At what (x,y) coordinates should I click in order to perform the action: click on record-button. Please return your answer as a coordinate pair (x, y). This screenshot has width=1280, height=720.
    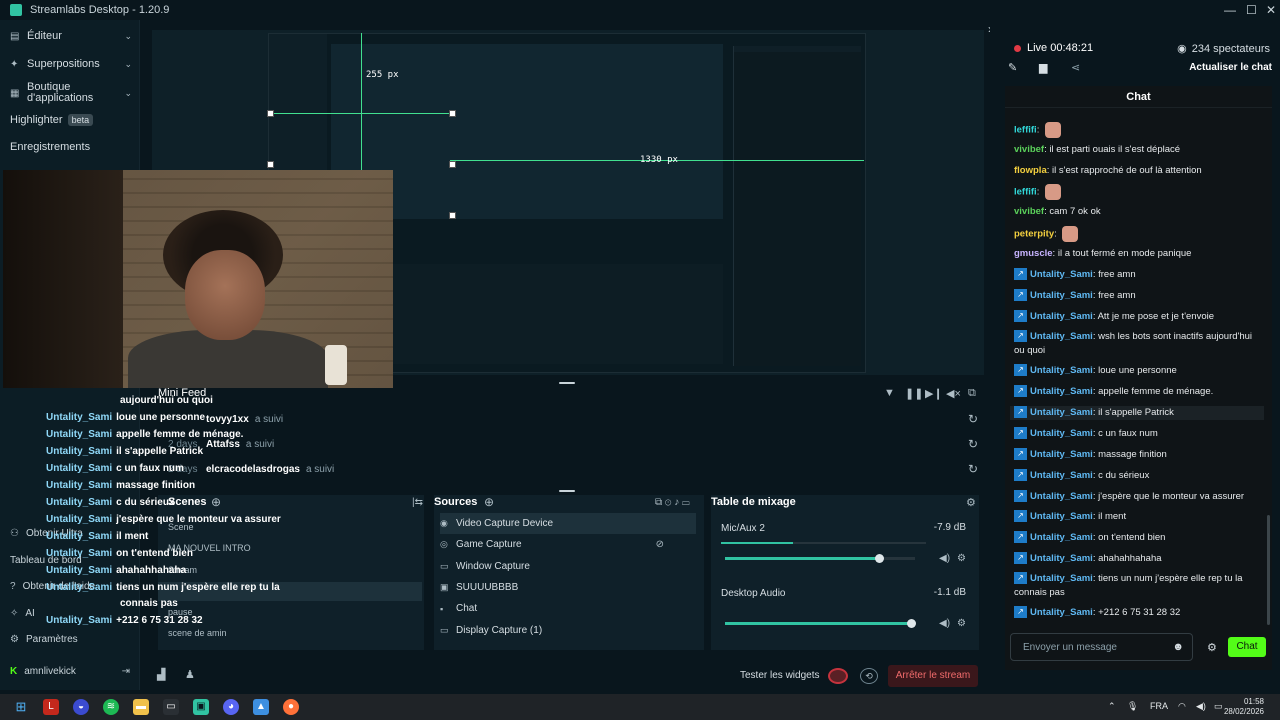
    Looking at the image, I should click on (838, 676).